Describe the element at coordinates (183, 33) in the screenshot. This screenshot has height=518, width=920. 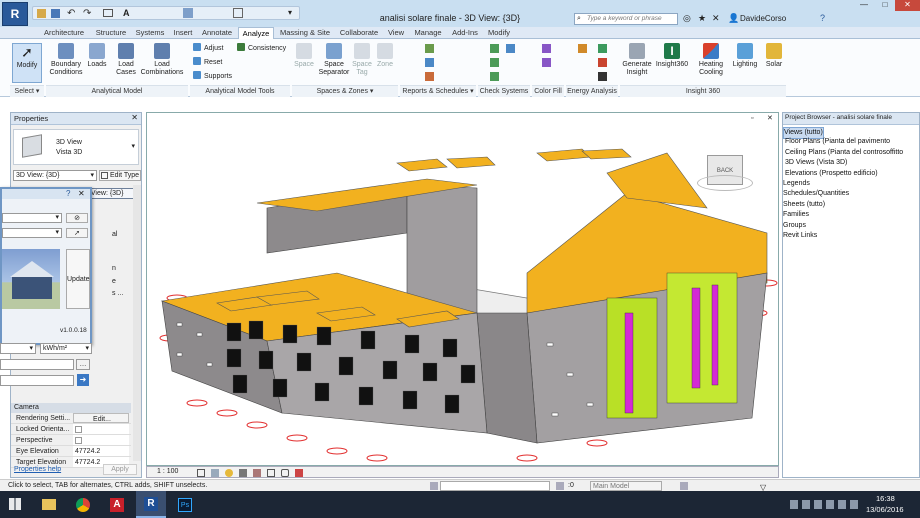
I see `tab-insert: Insert` at that location.